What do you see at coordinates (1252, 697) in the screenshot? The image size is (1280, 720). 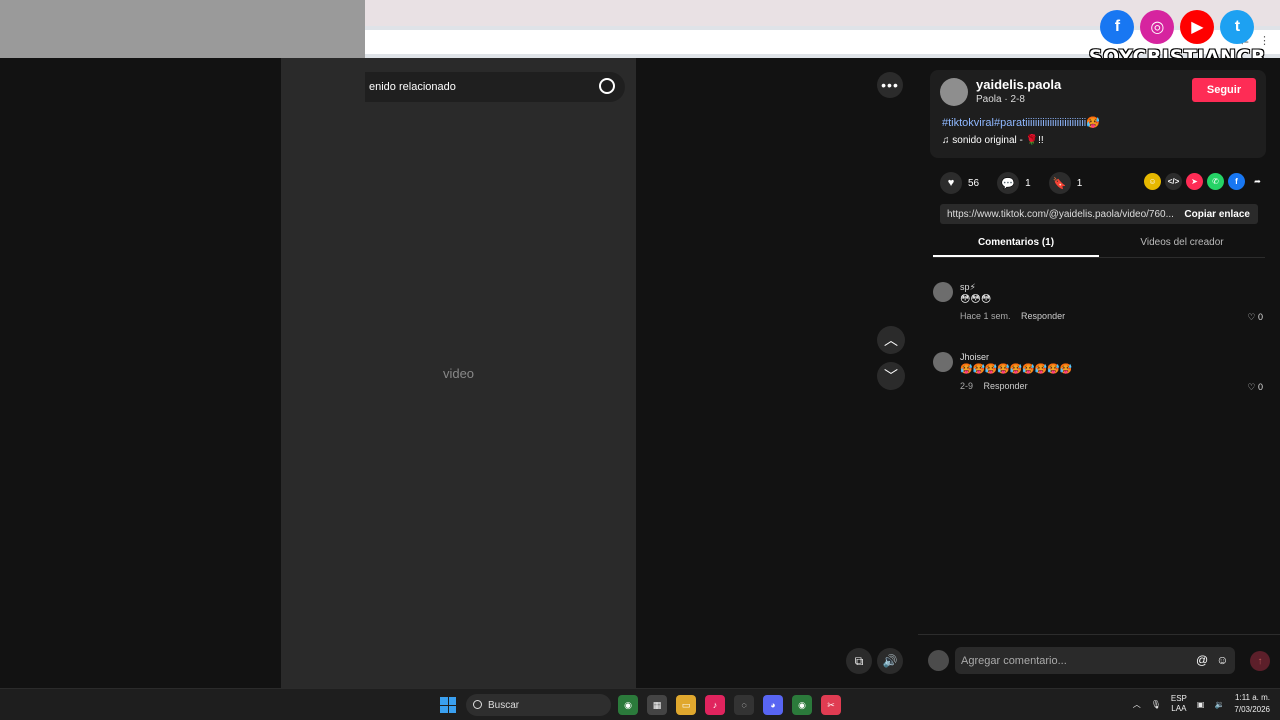 I see `clock-time: 1:11 a. m.` at bounding box center [1252, 697].